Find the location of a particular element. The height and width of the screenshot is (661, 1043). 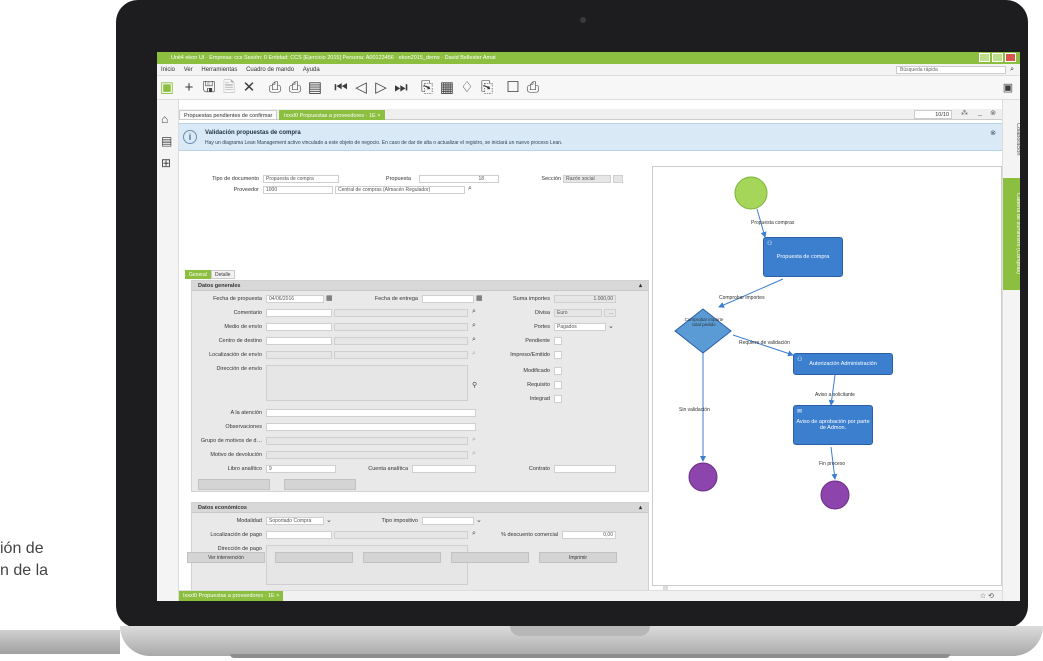

centro-destino-code-field is located at coordinates (299, 341).